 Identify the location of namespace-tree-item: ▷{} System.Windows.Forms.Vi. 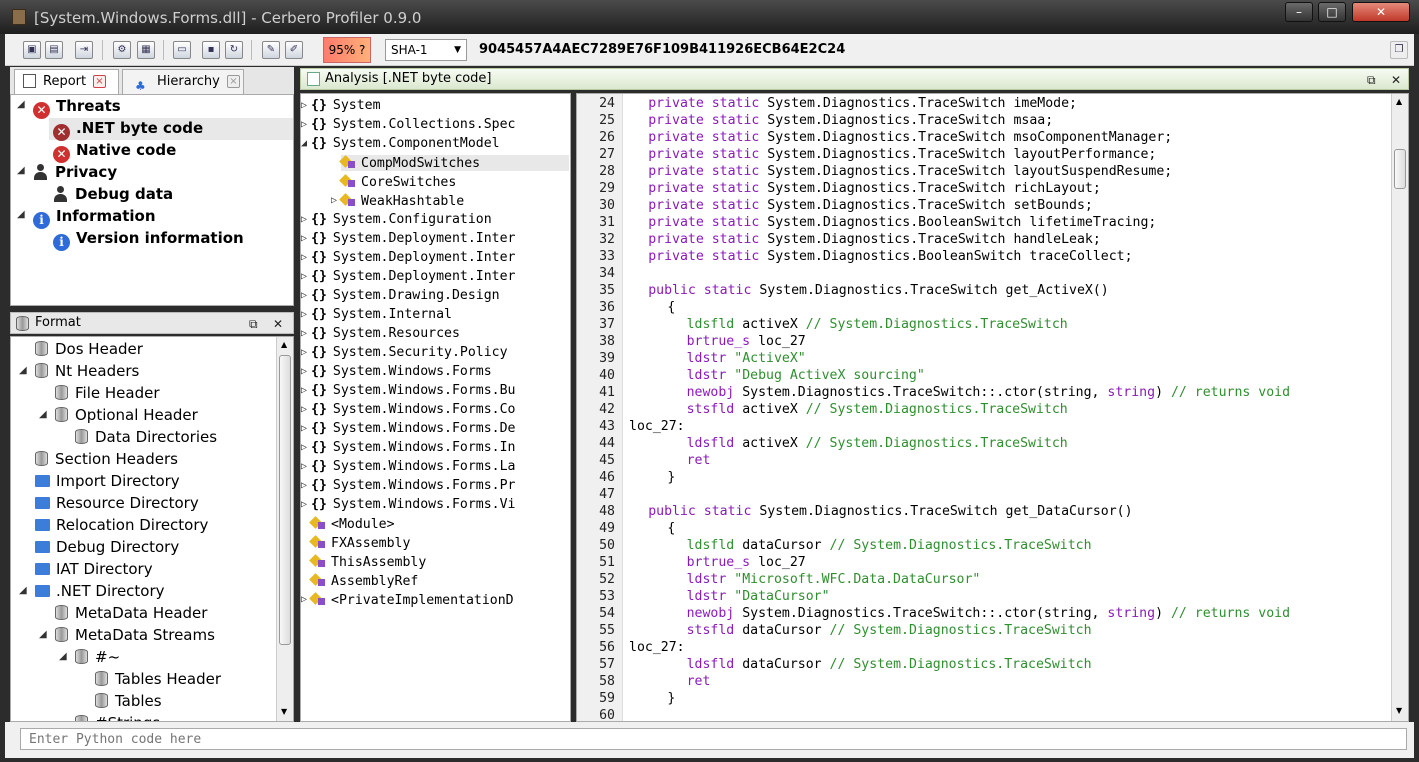
(408, 504).